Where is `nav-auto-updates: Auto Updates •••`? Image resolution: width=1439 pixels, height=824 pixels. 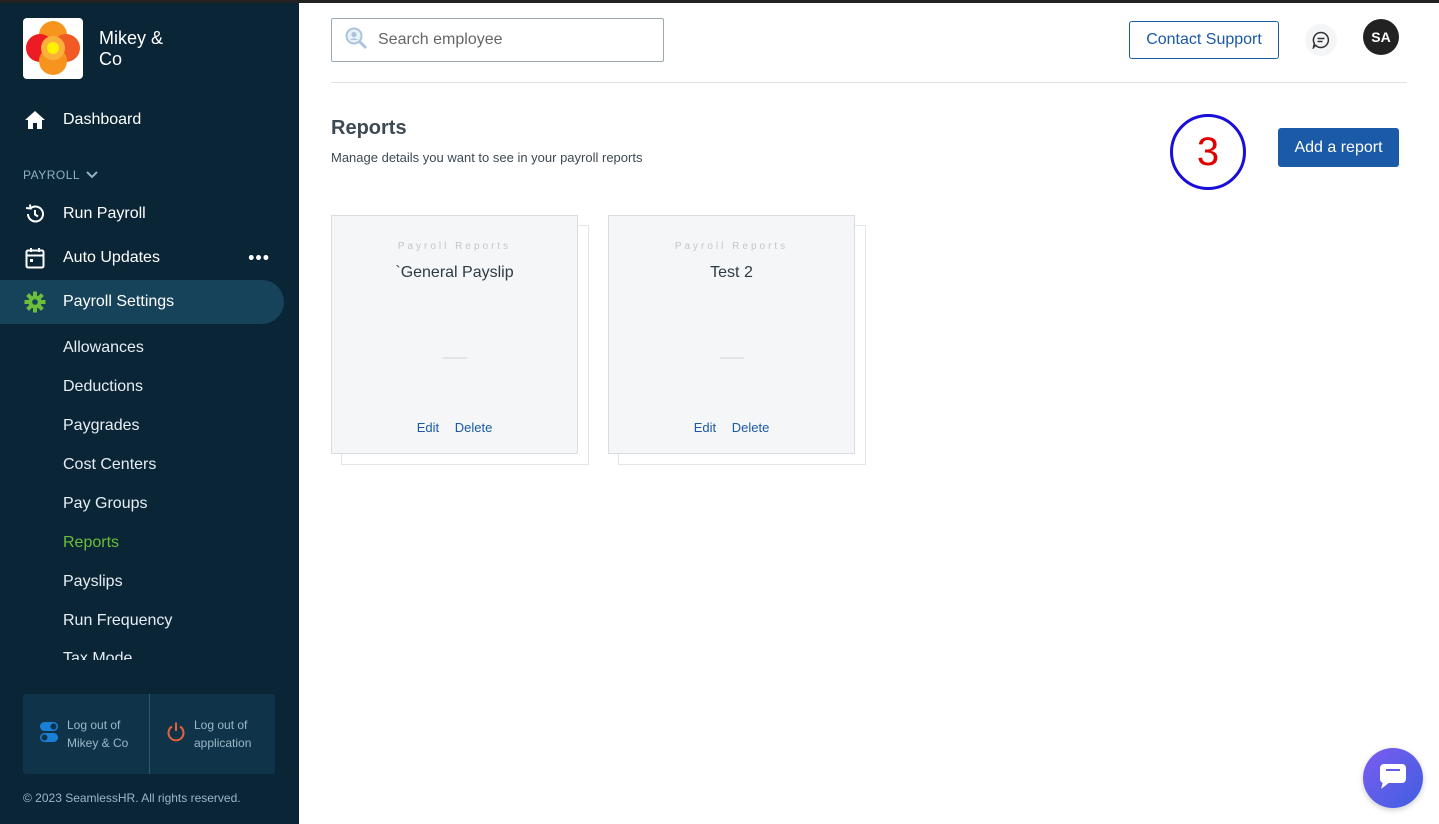 nav-auto-updates: Auto Updates ••• is located at coordinates (142, 258).